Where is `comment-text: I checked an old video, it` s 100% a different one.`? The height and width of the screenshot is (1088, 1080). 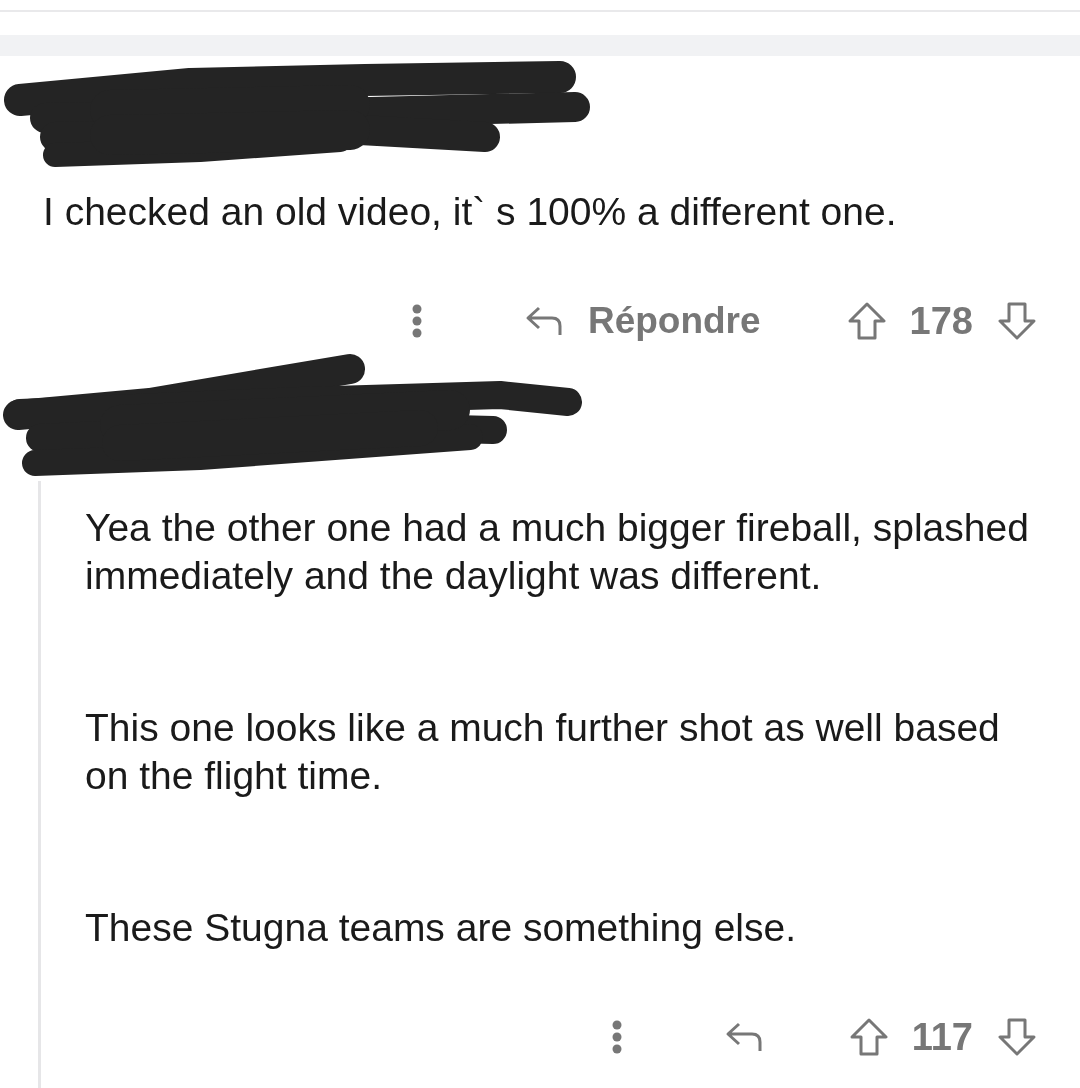 comment-text: I checked an old video, it` s 100% a different one. is located at coordinates (470, 212).